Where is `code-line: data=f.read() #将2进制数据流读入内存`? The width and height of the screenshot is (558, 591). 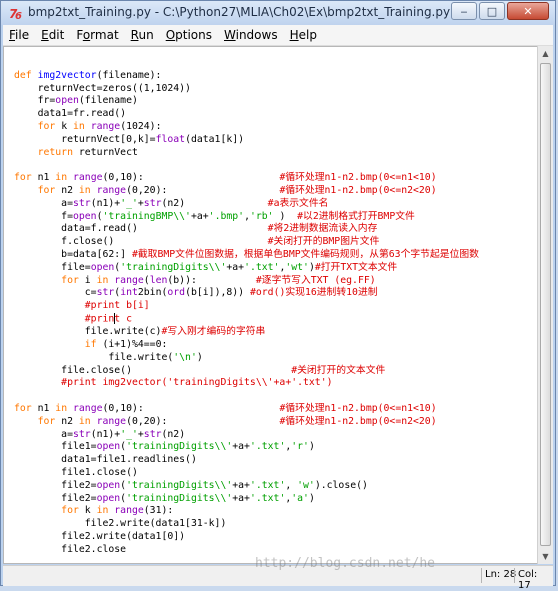 code-line: data=f.read() #将2进制数据流读入内存 is located at coordinates (246, 229).